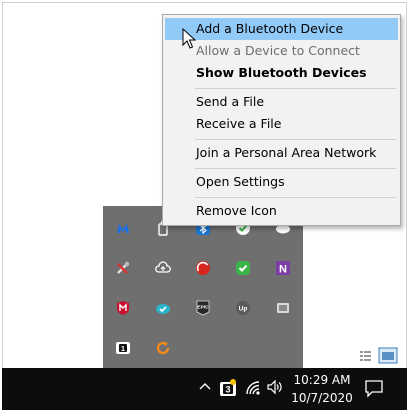 The width and height of the screenshot is (411, 414). Describe the element at coordinates (388, 355) in the screenshot. I see `thumbnail-view-icon` at that location.